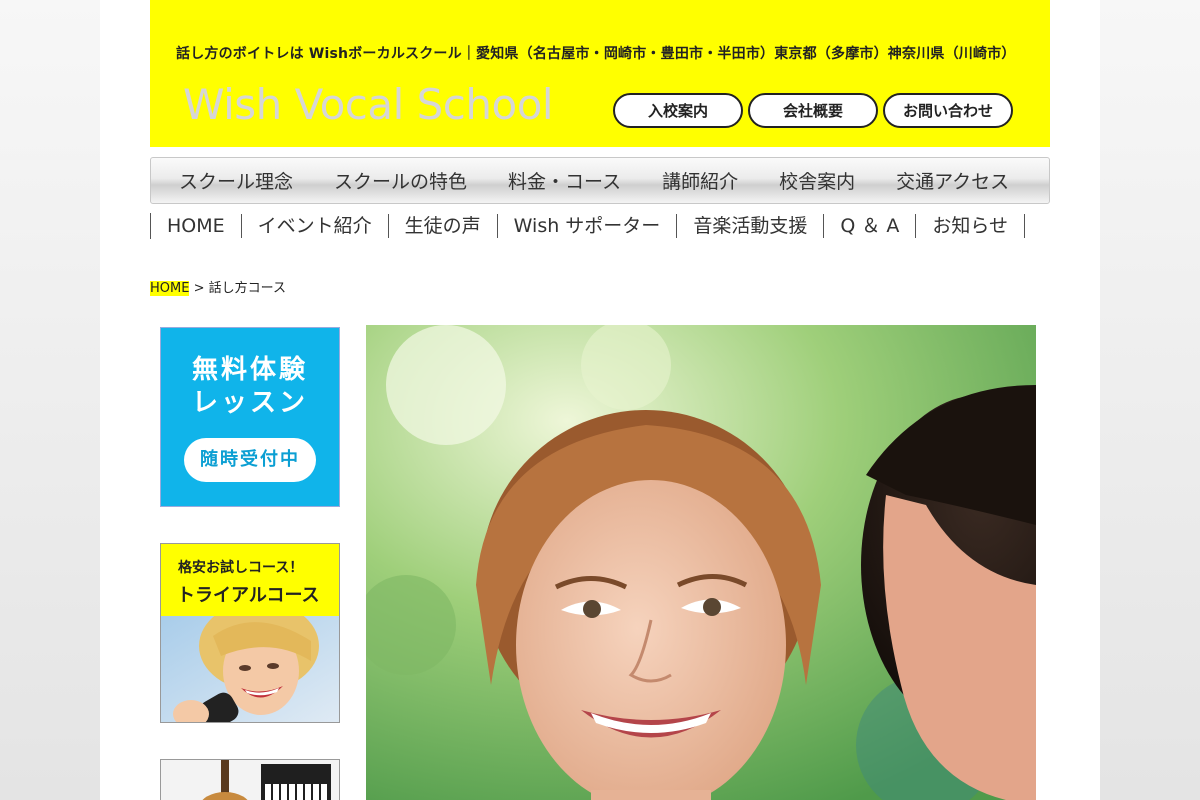  I want to click on breadcrumb: HOME > 話し方コース, so click(218, 286).